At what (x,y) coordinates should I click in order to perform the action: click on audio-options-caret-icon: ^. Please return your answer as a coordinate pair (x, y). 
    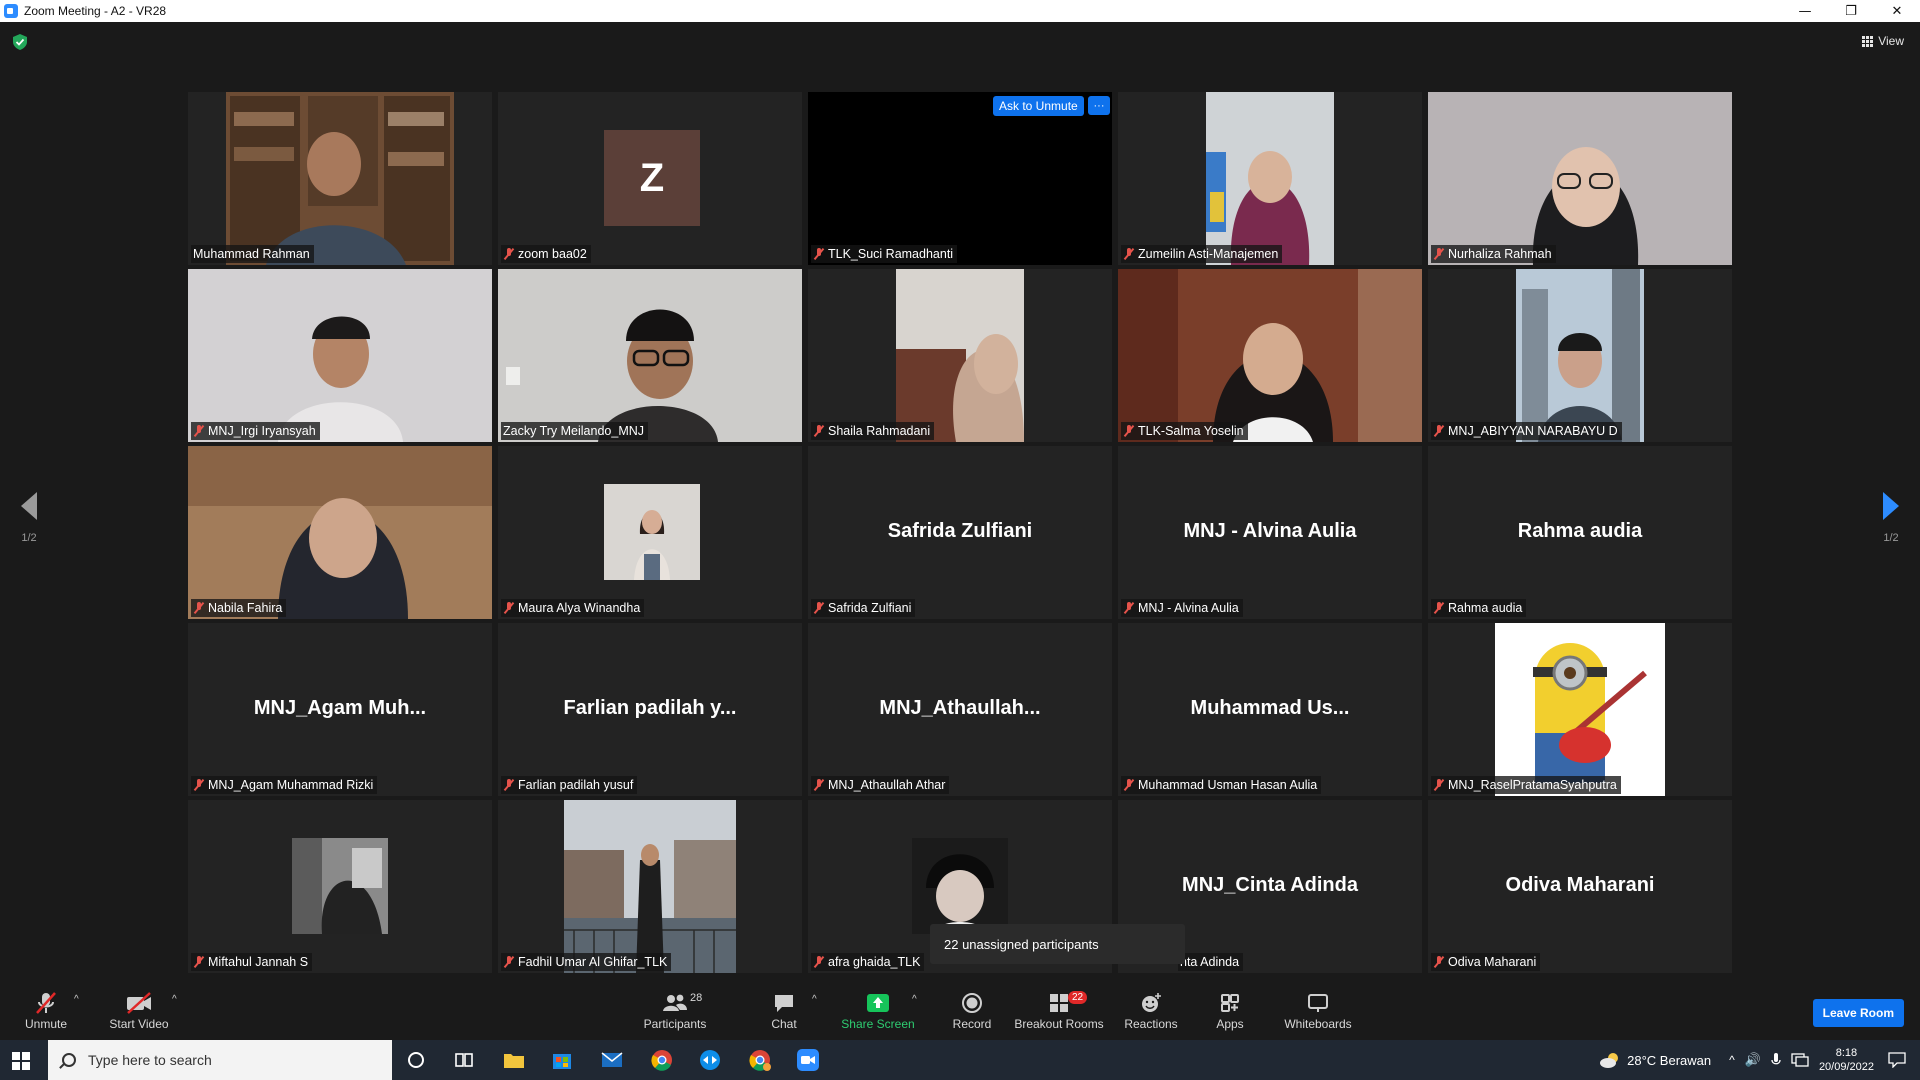
    Looking at the image, I should click on (76, 999).